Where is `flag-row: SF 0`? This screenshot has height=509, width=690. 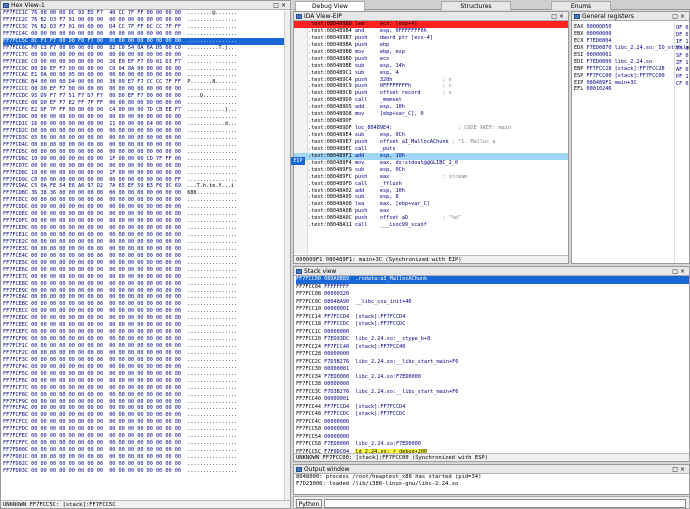 flag-row: SF 0 is located at coordinates (682, 56).